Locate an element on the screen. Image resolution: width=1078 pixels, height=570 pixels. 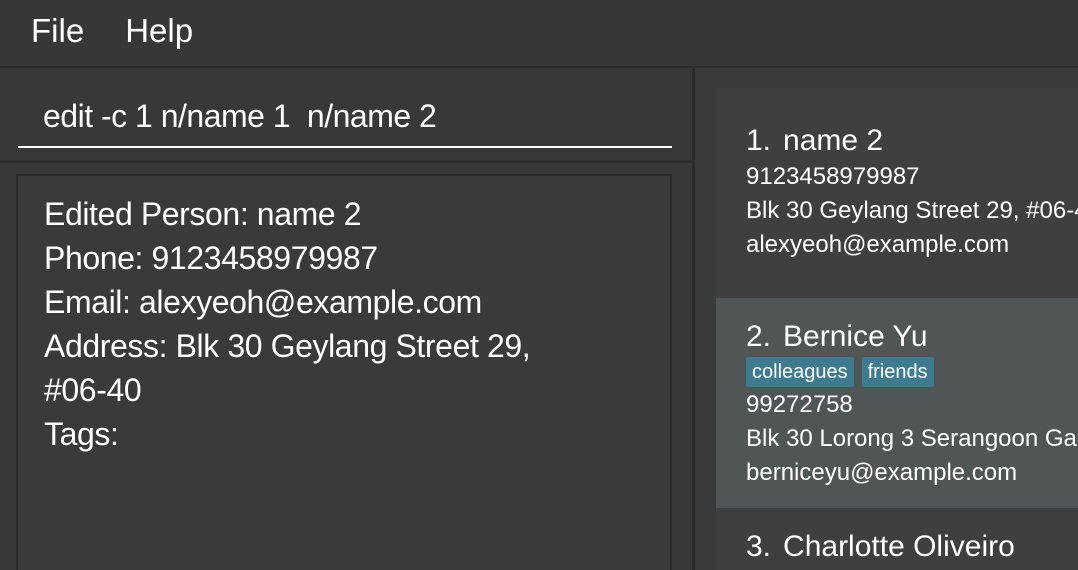
command-box is located at coordinates (346, 115).